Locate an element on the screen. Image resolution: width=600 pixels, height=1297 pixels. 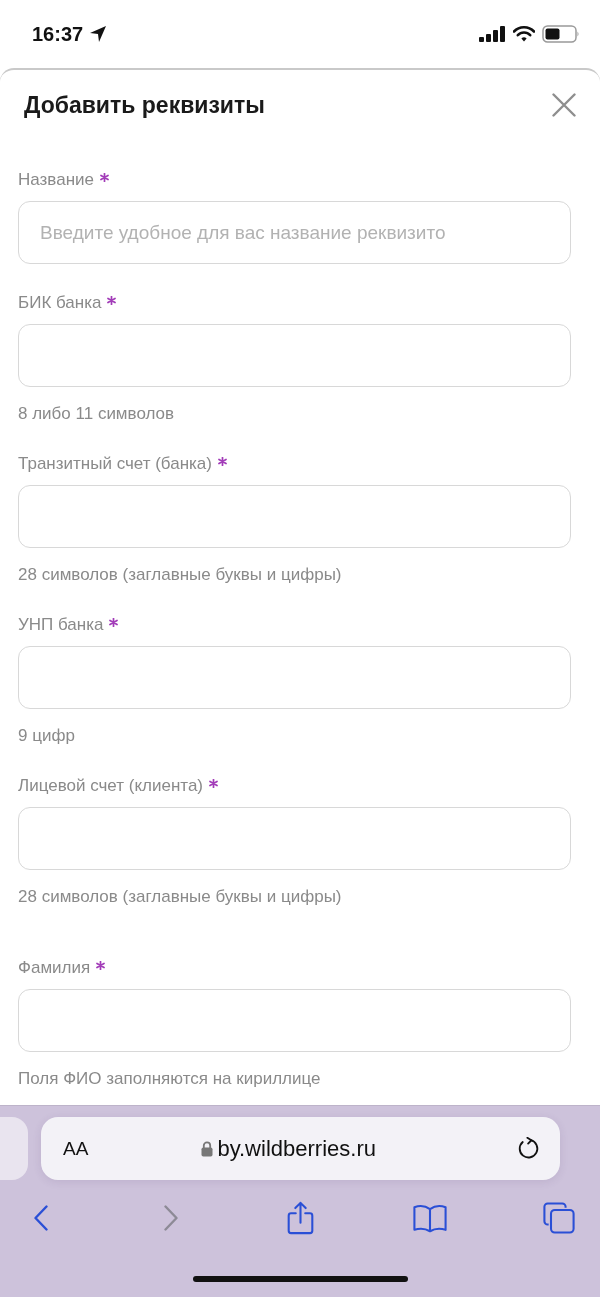
adjacent-tab-card is located at coordinates (14, 1148).